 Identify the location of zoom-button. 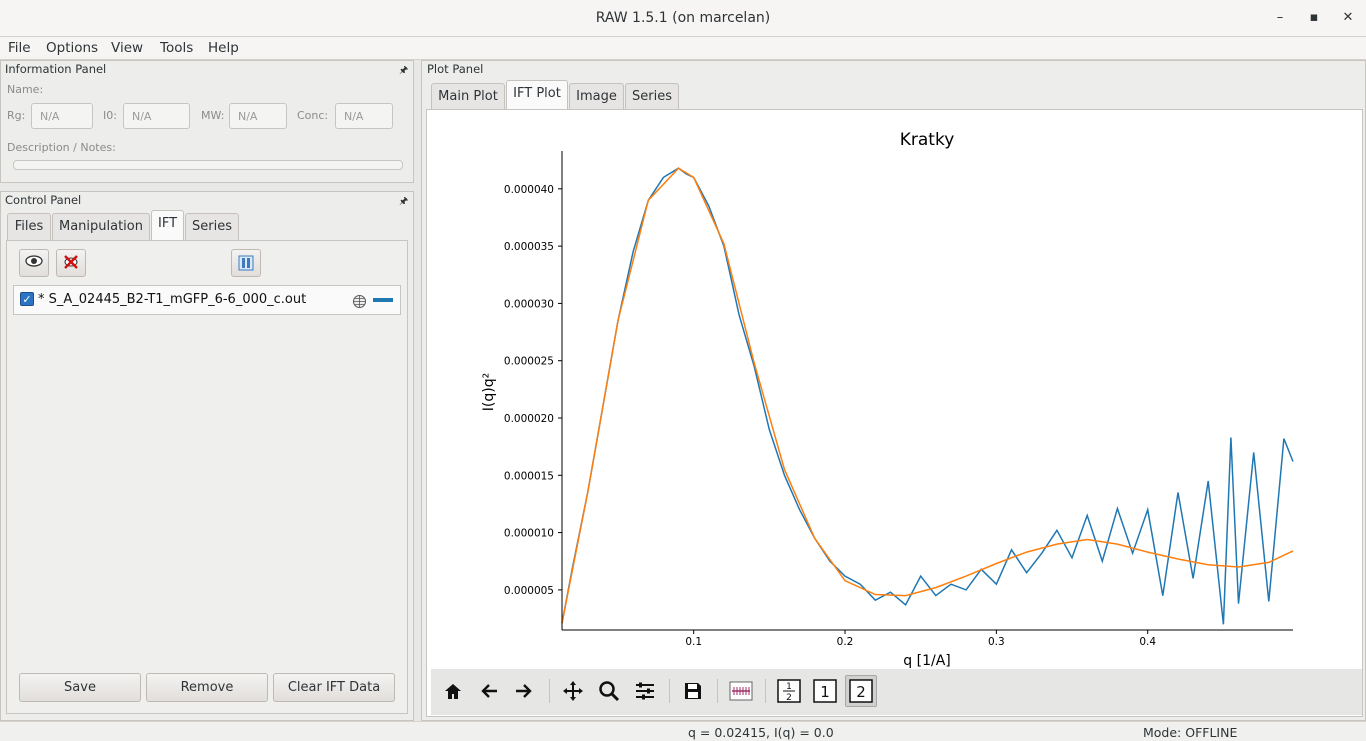
(609, 691).